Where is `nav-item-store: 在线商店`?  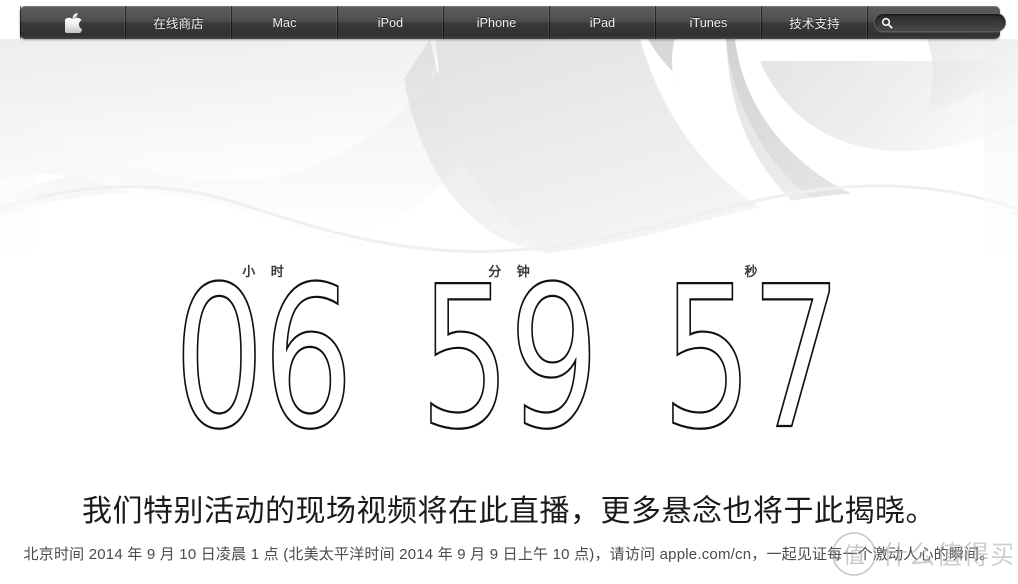
nav-item-store: 在线商店 is located at coordinates (179, 22).